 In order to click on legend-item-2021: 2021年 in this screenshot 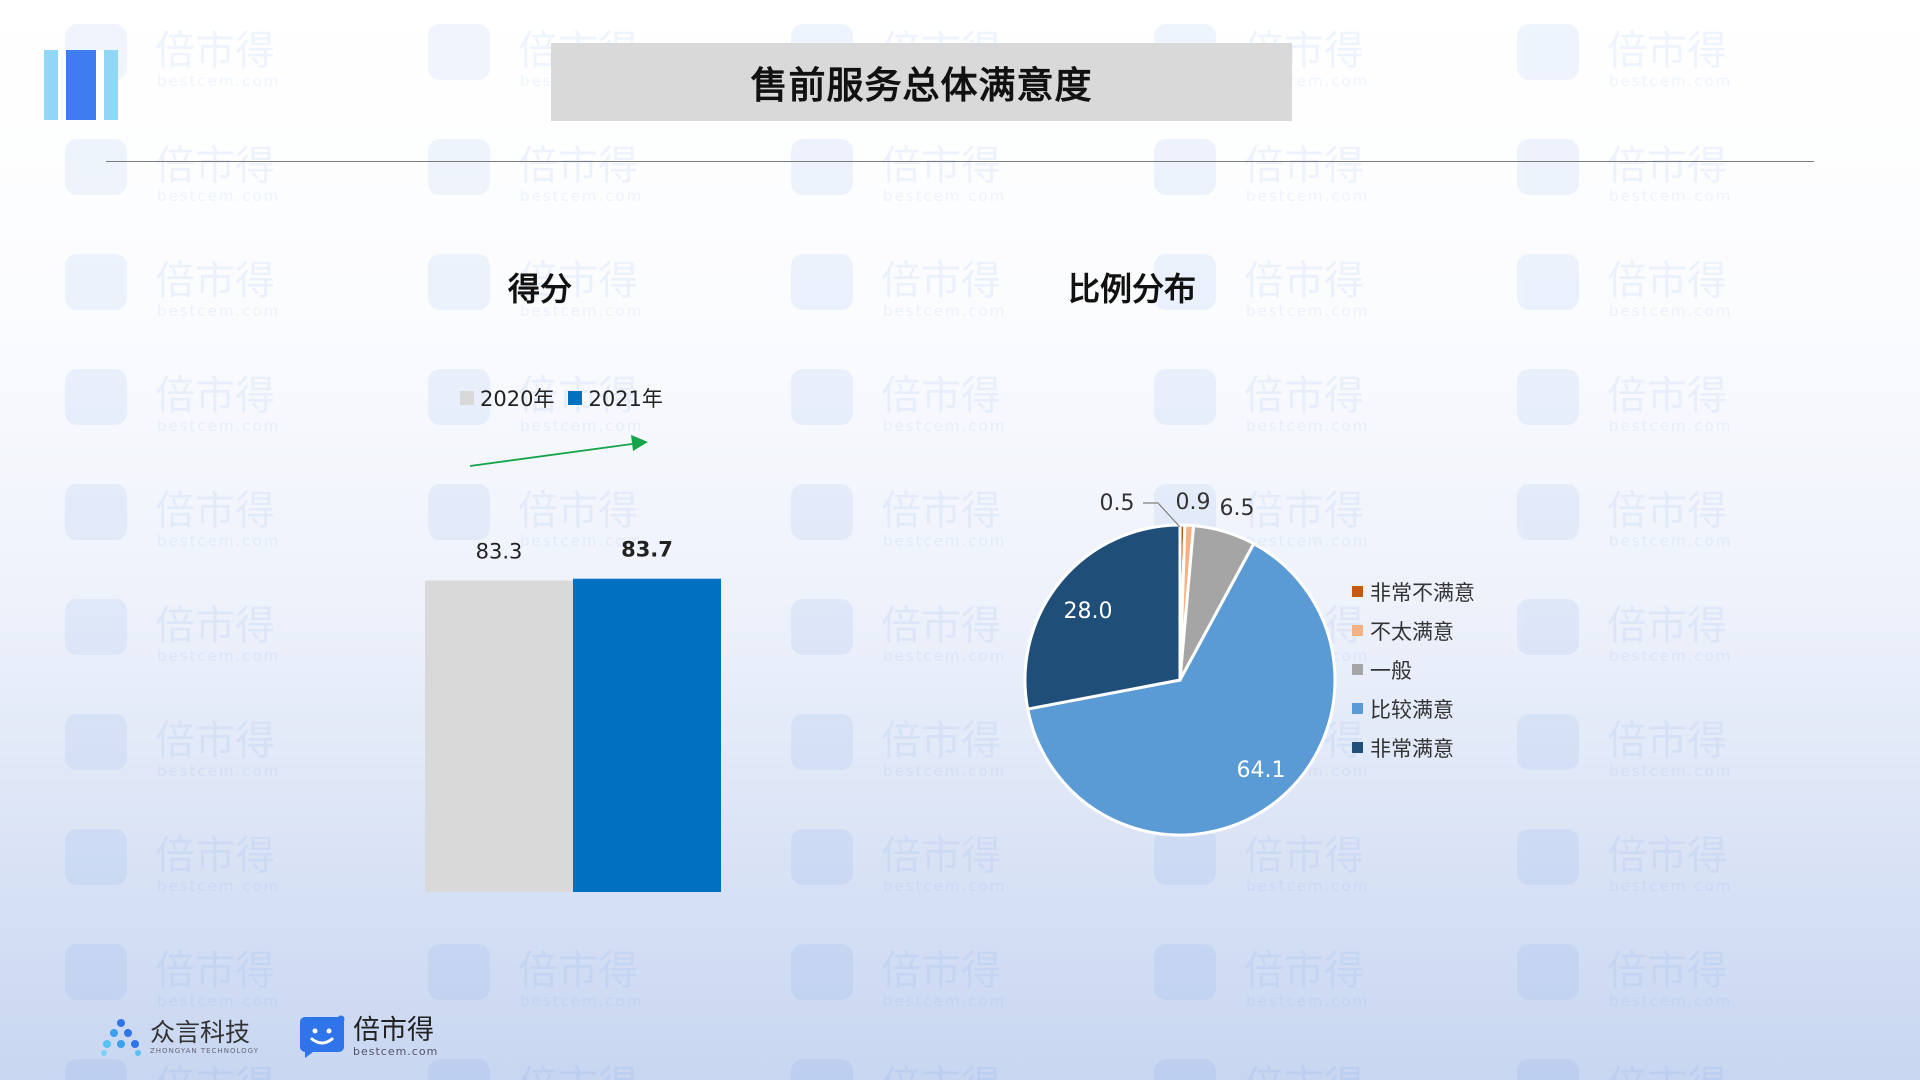, I will do `click(615, 398)`.